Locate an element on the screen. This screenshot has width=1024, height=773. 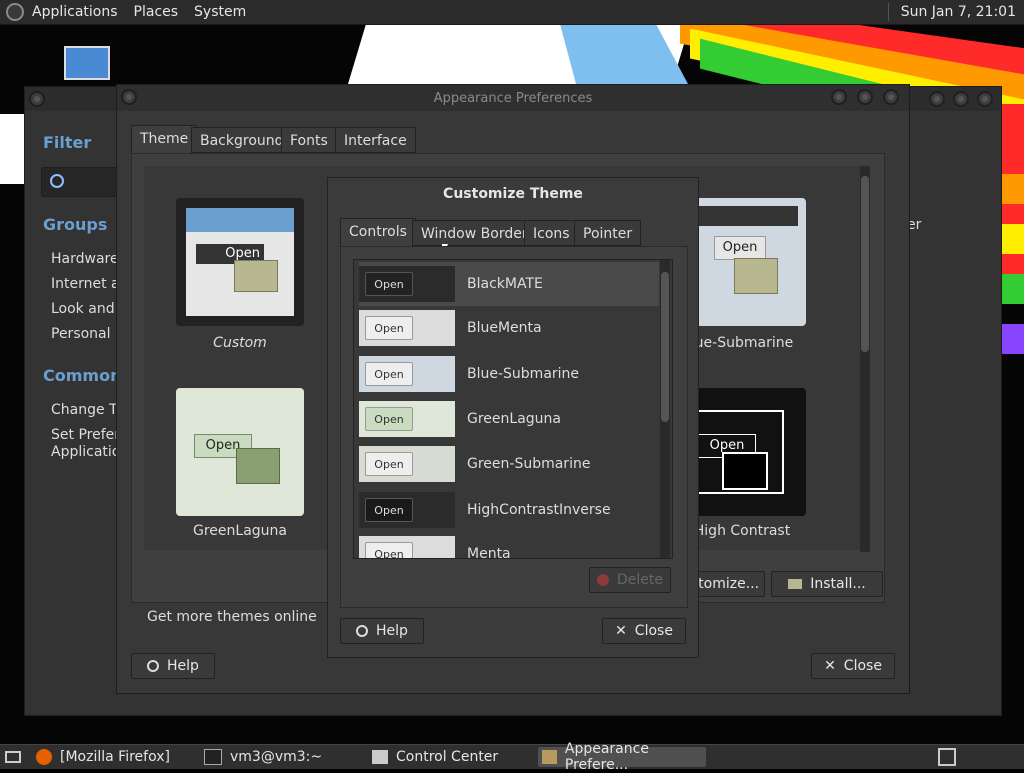
tab-interface: Interface is located at coordinates (375, 140).